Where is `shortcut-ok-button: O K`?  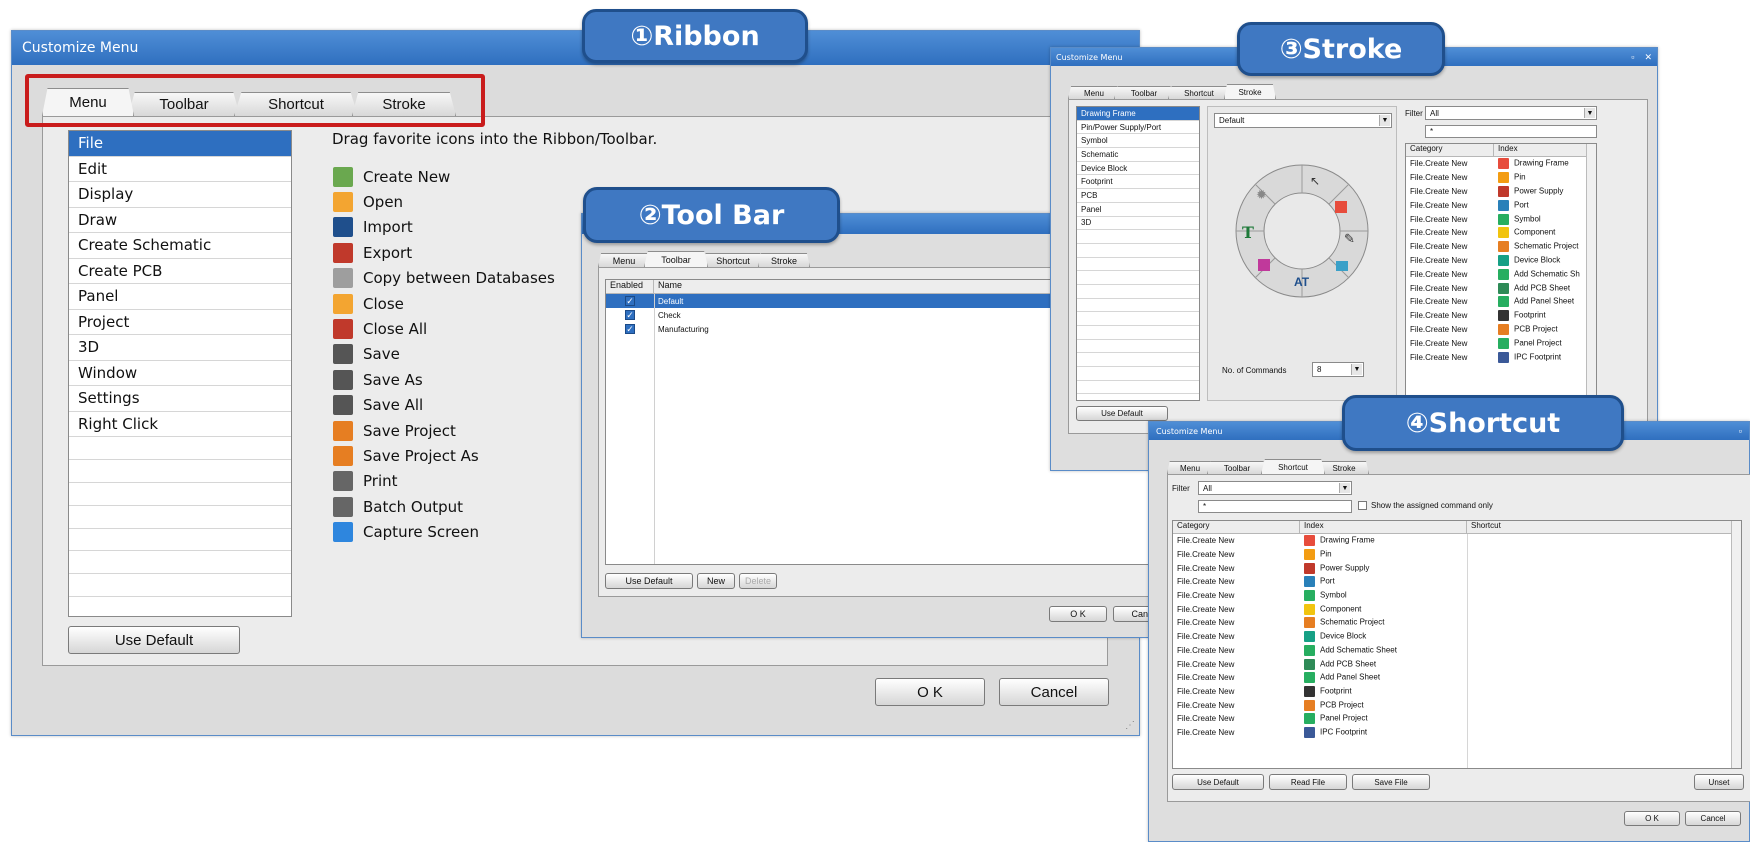 shortcut-ok-button: O K is located at coordinates (1652, 818).